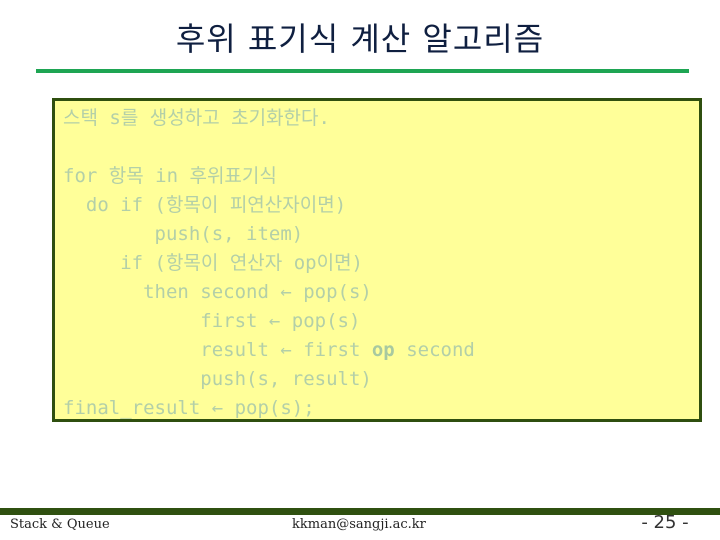 The height and width of the screenshot is (540, 720). I want to click on code-line-pop-first: first ← pop(s), so click(212, 321).